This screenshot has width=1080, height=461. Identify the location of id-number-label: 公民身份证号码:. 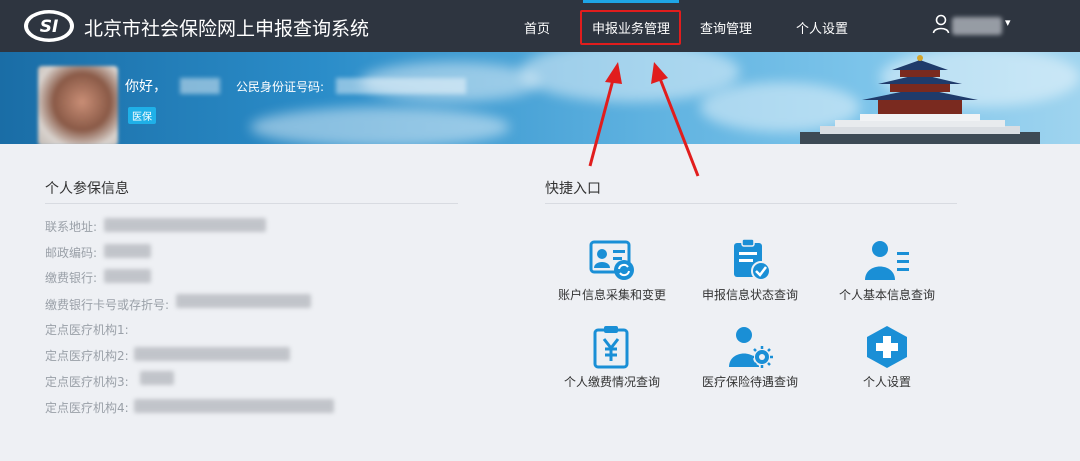
(280, 87).